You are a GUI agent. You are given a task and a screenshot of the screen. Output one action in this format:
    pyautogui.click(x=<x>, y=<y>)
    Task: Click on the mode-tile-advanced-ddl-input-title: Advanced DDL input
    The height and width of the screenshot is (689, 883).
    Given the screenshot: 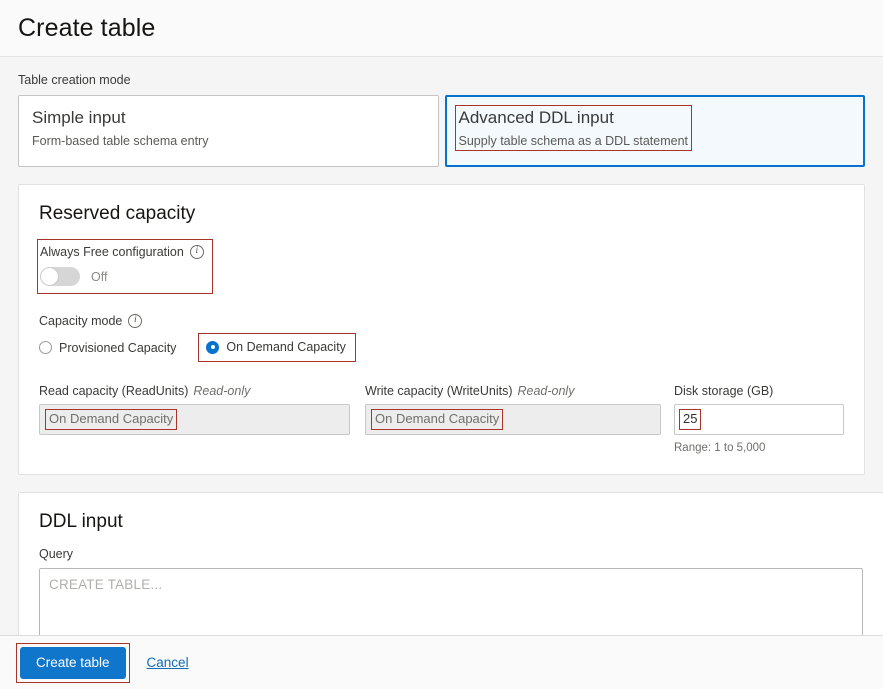 What is the action you would take?
    pyautogui.click(x=536, y=117)
    